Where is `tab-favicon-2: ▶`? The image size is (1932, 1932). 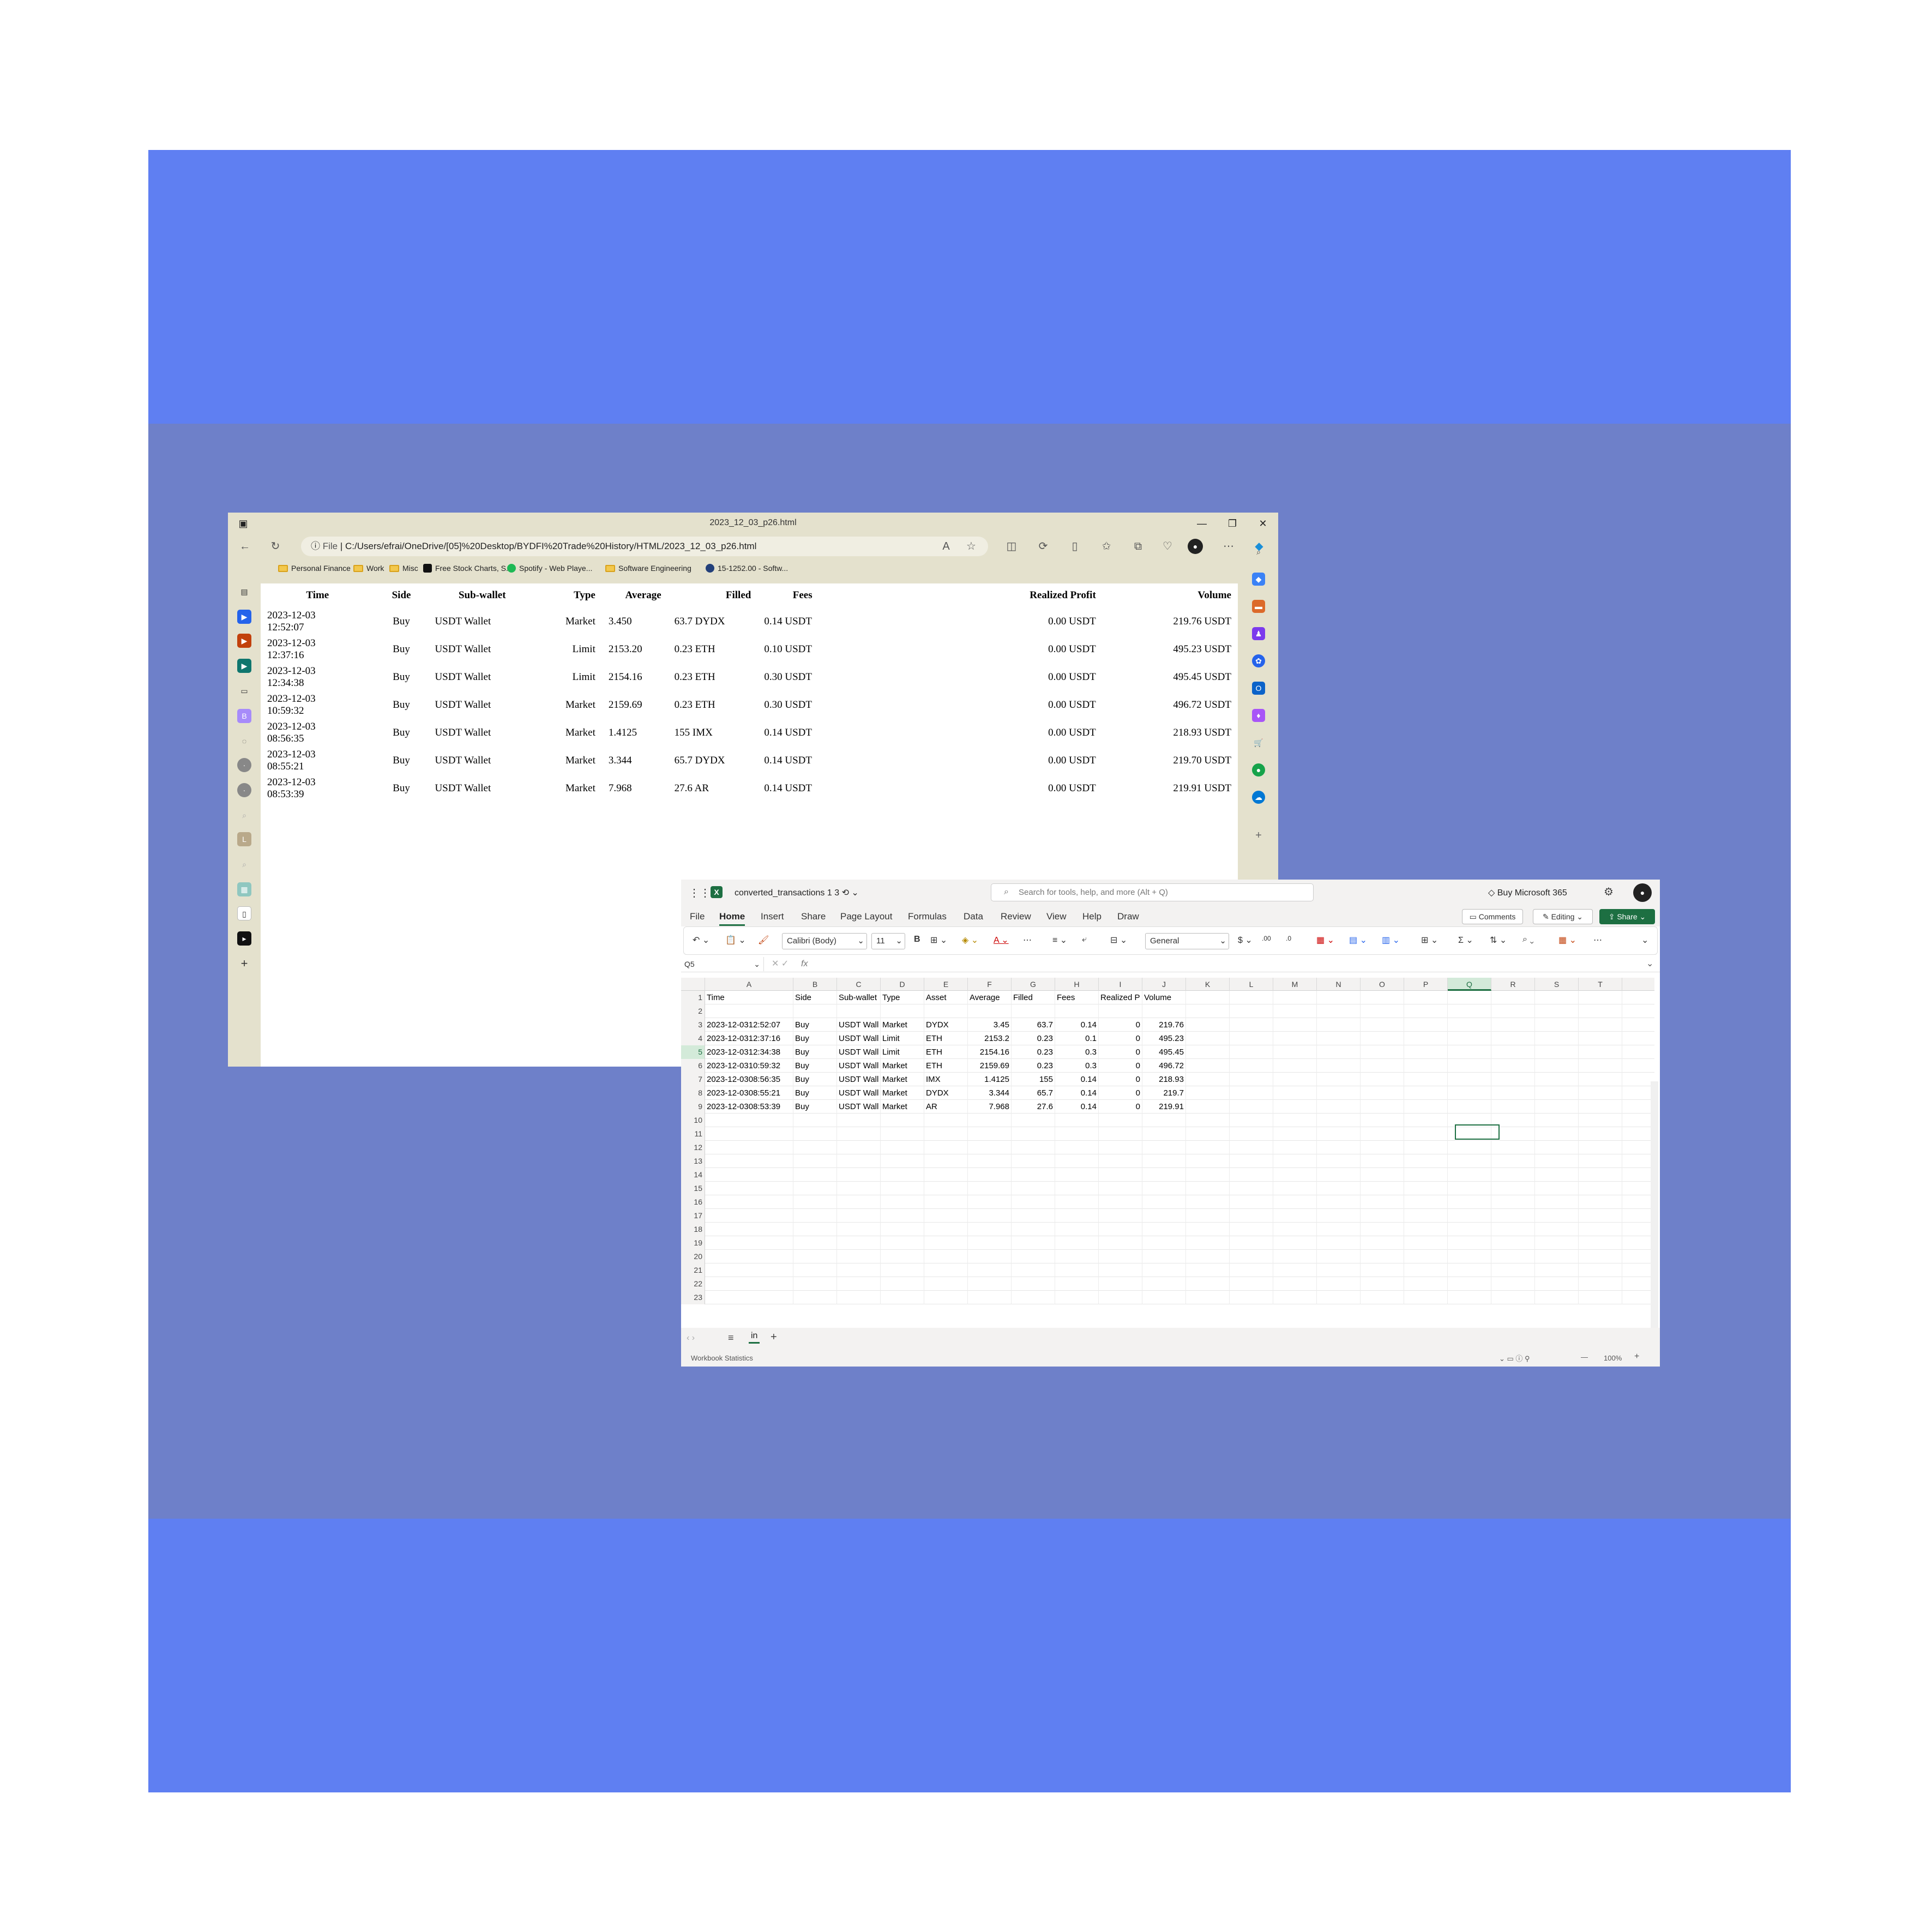 tab-favicon-2: ▶ is located at coordinates (244, 641).